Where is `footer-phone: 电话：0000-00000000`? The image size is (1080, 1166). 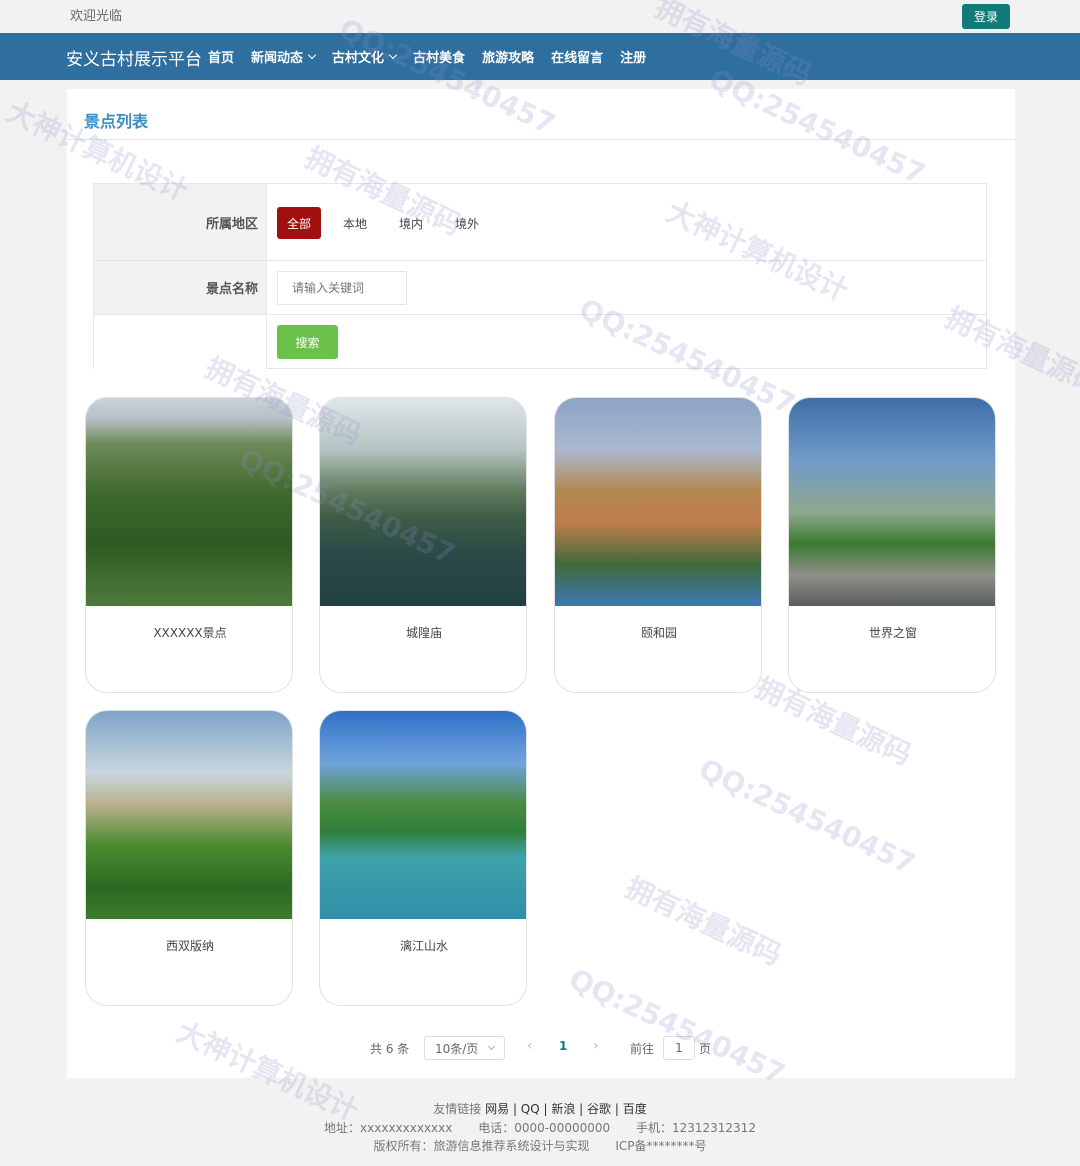
footer-phone: 电话：0000-00000000 is located at coordinates (544, 1128).